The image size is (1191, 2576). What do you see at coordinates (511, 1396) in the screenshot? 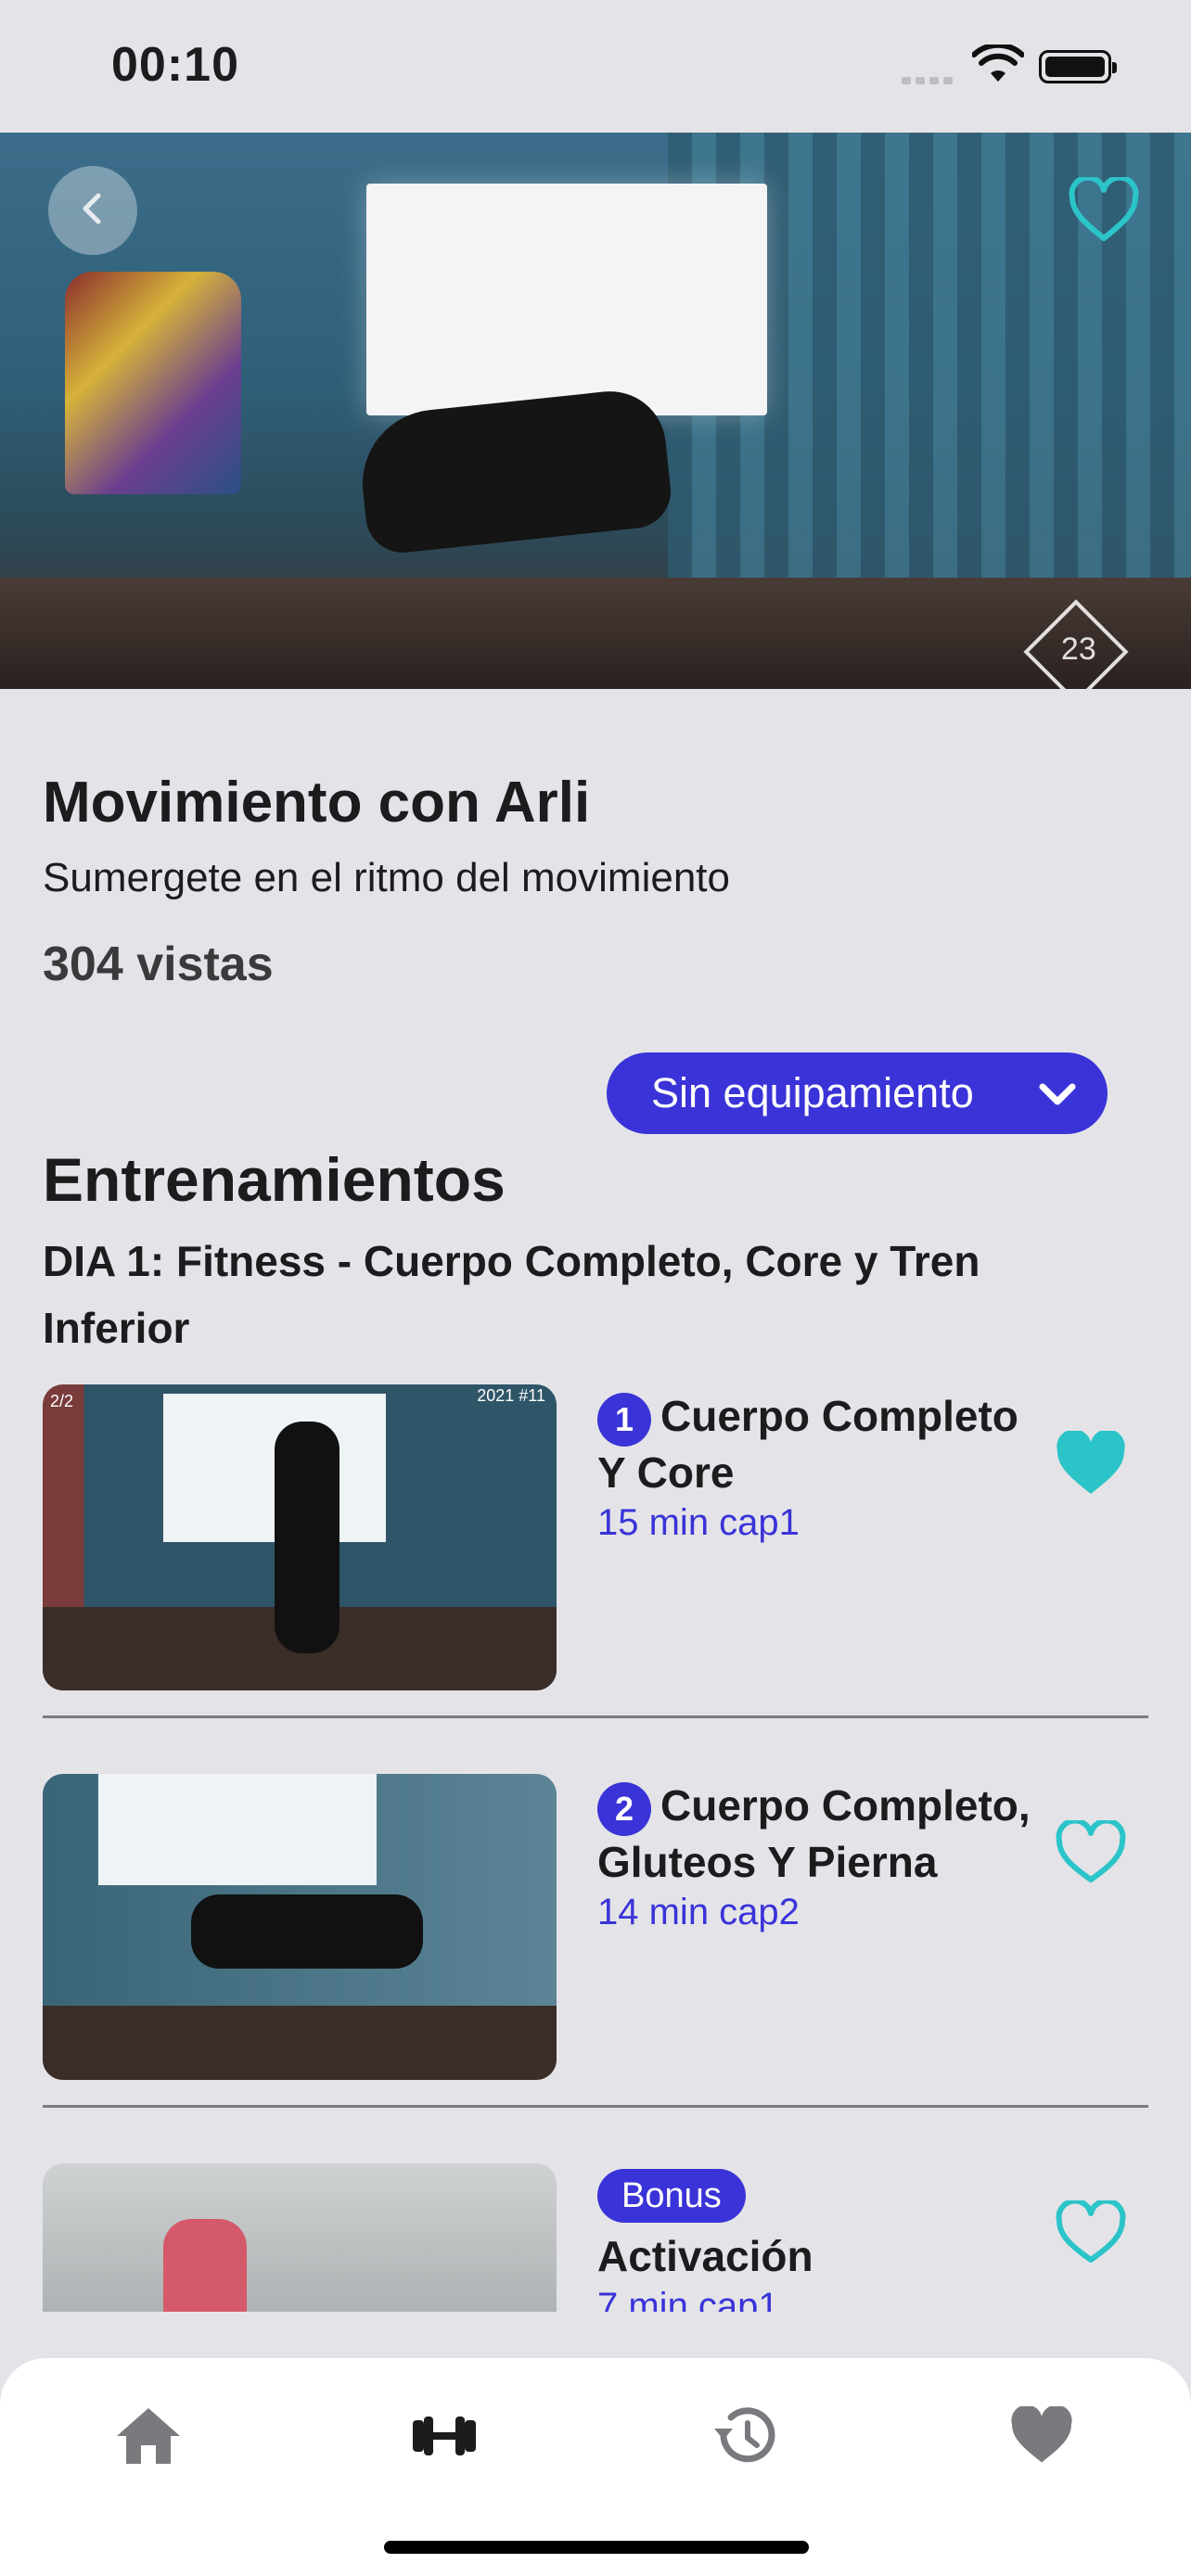
I see `thumbnail-tag-right: 2021 #11` at bounding box center [511, 1396].